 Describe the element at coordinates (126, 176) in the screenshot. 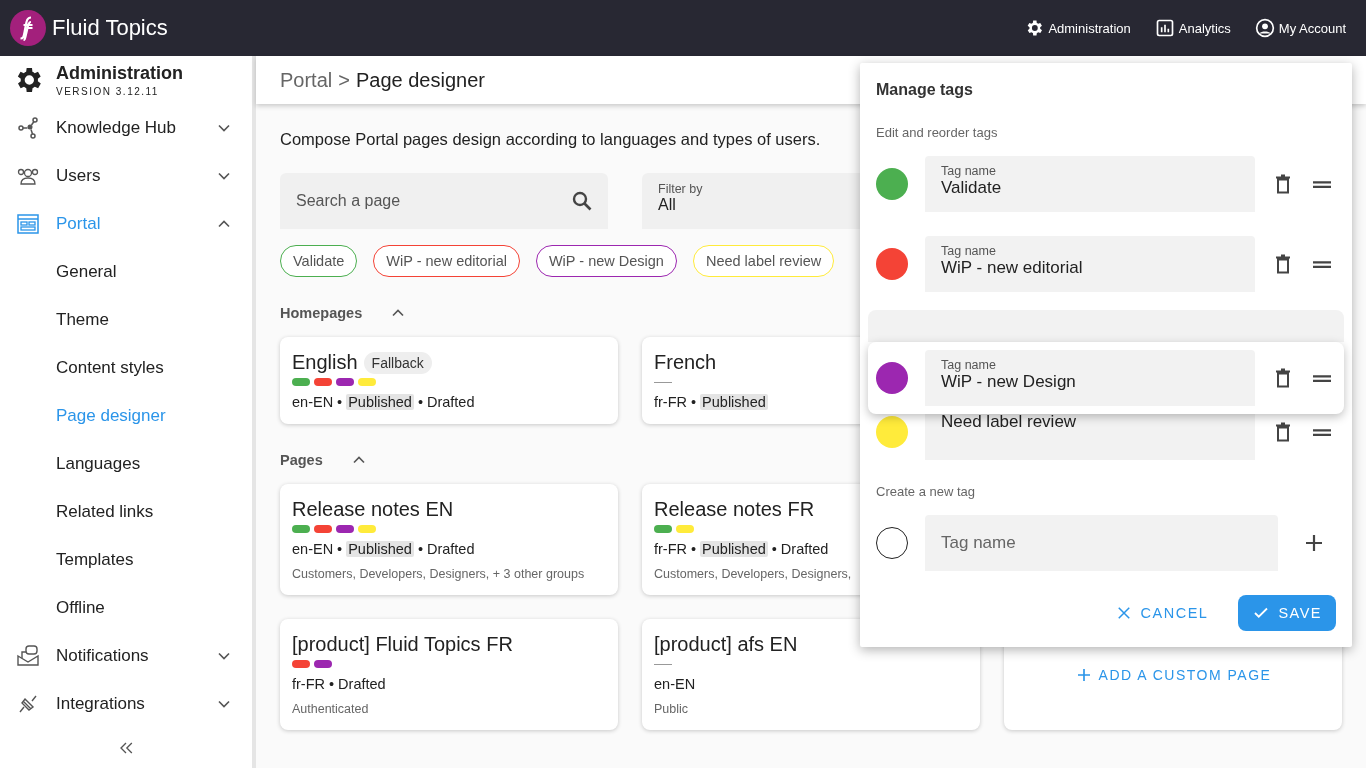

I see `nav-item: Users` at that location.